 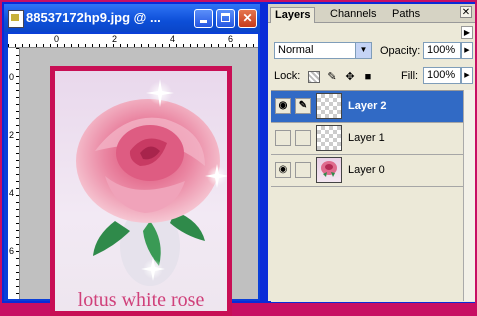 I want to click on layer-name: Layer 1, so click(x=366, y=138).